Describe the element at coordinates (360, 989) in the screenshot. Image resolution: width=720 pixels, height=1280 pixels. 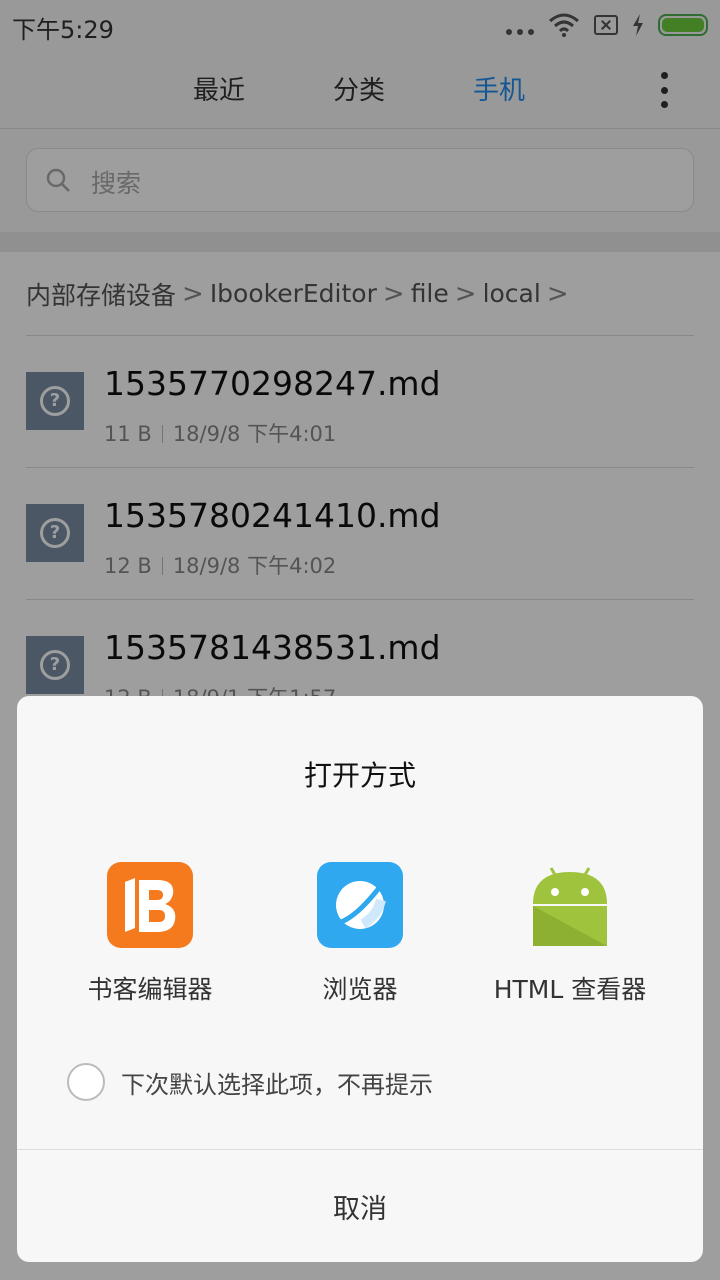
I see `app-label: 浏览器` at that location.